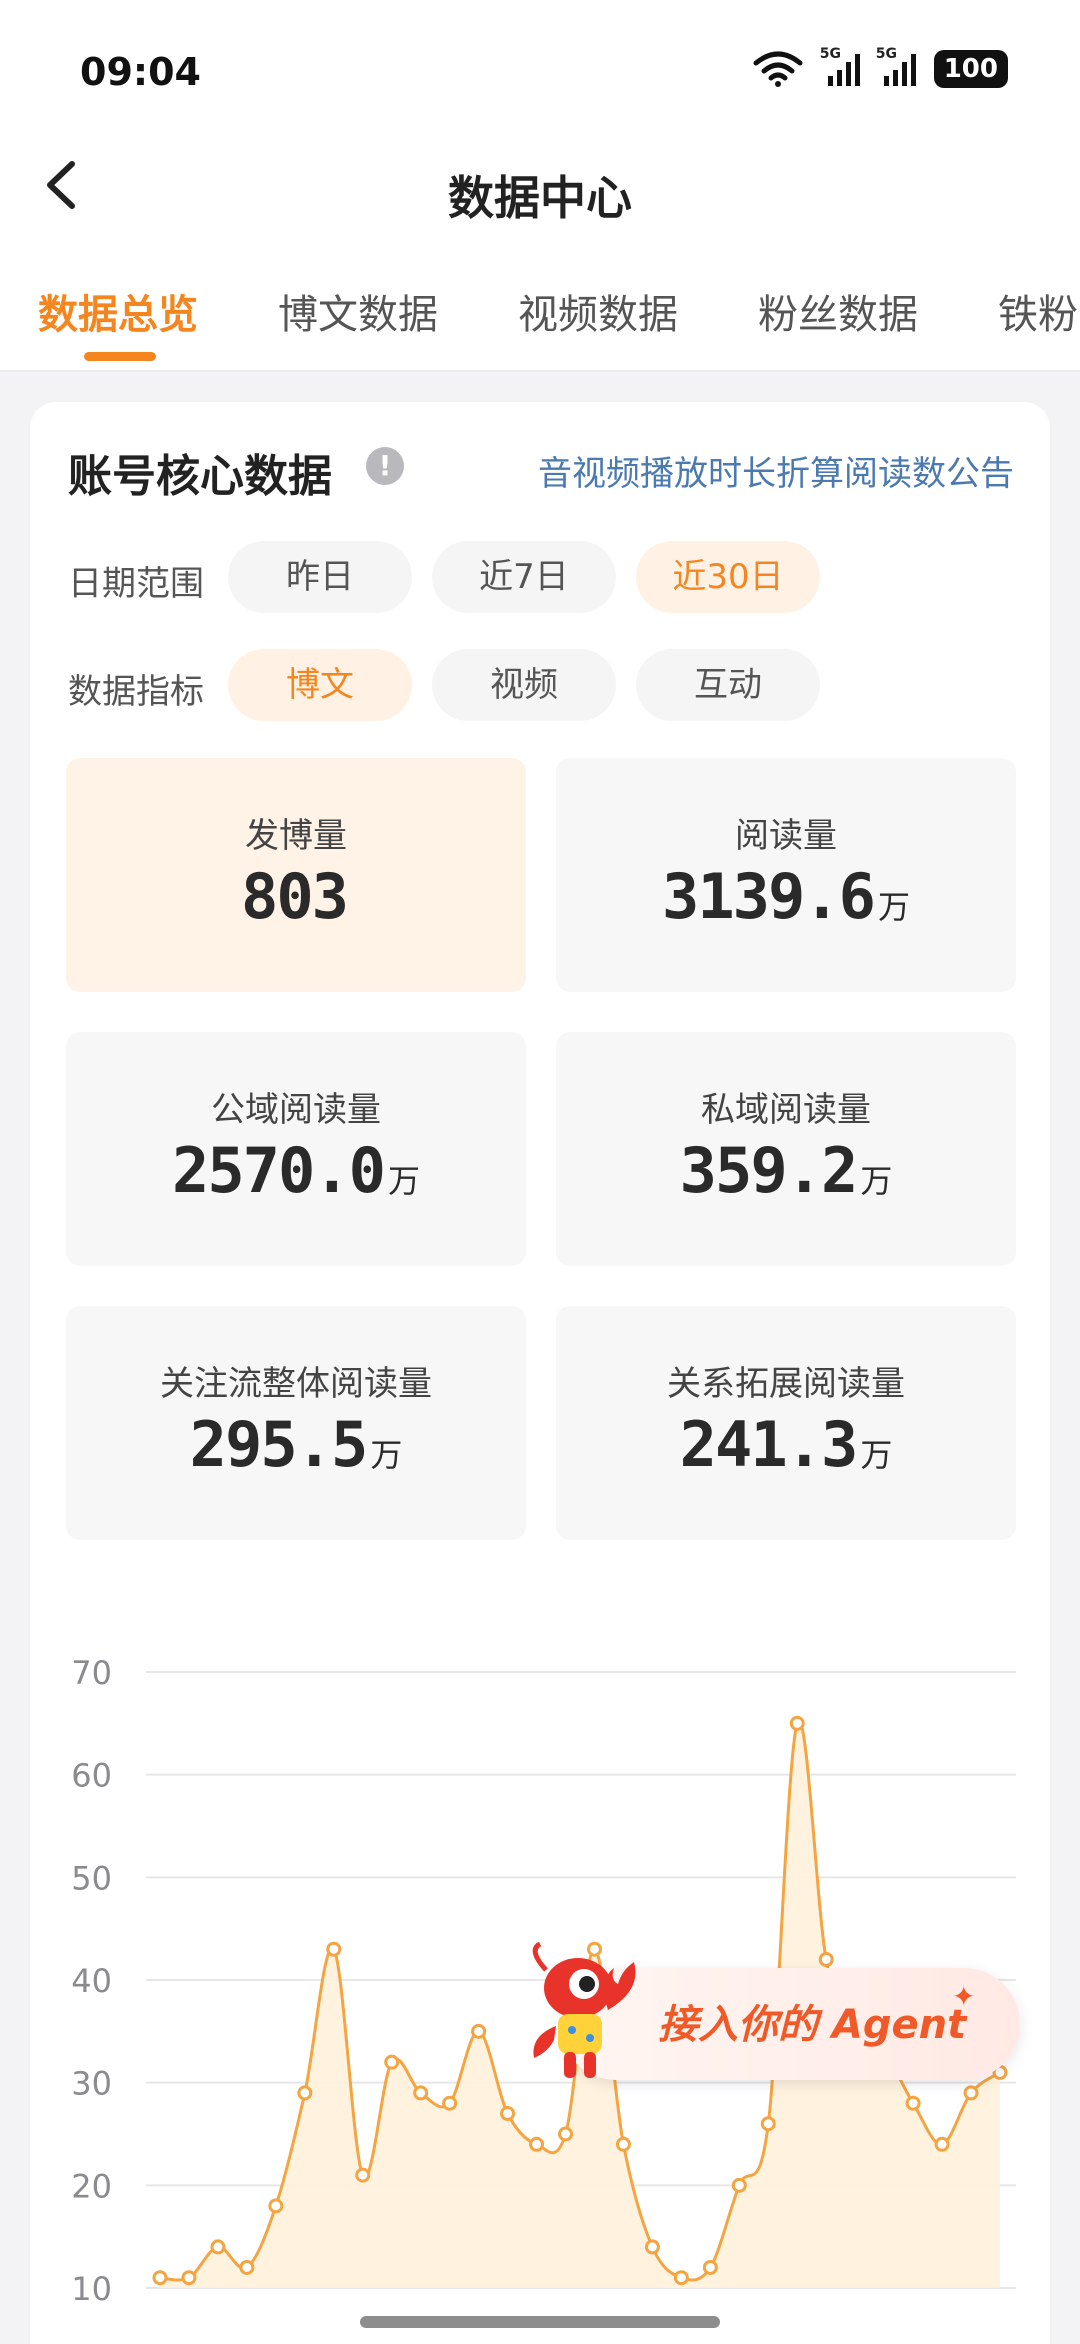 The image size is (1080, 2344). I want to click on metric-value: 359.2 万, so click(786, 1170).